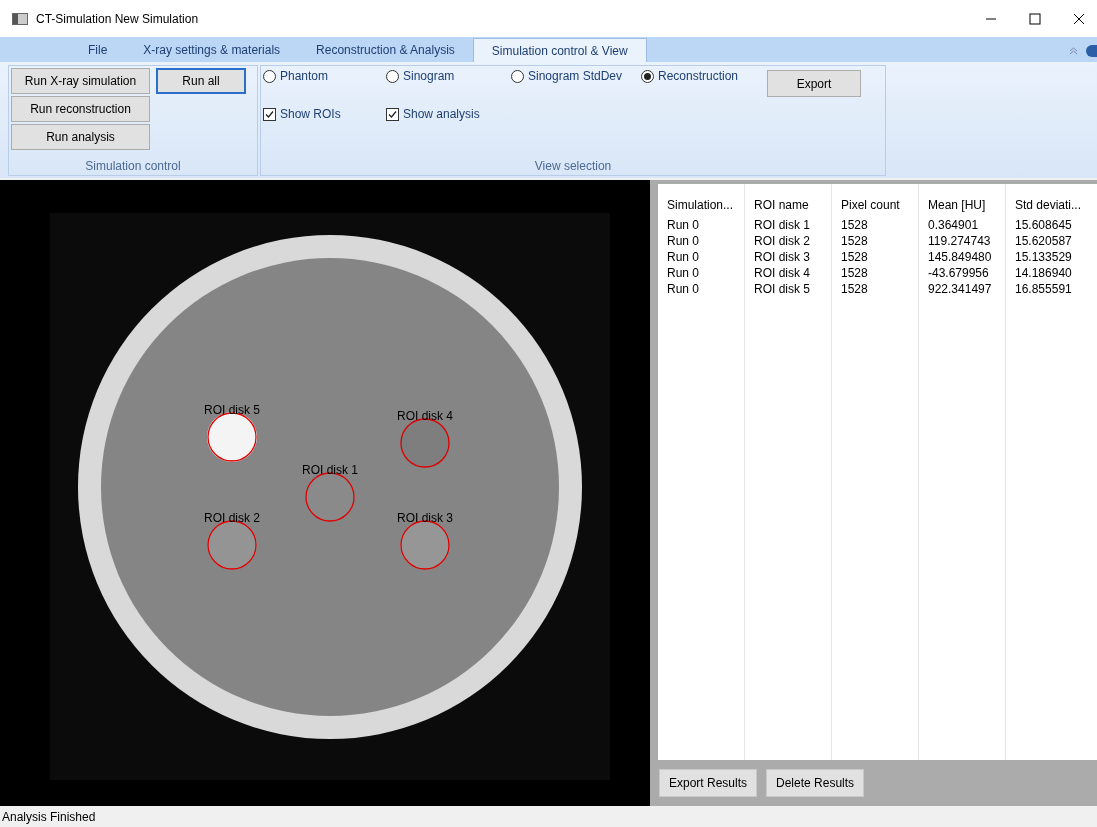 This screenshot has width=1097, height=827. Describe the element at coordinates (310, 114) in the screenshot. I see `checkbox-label: Show ROIs` at that location.